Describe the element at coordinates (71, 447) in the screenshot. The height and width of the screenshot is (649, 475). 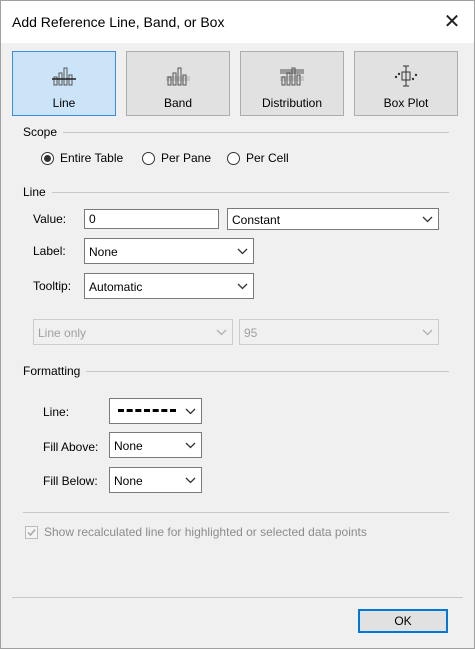
I see `fill-above-label: Fill Above:` at that location.